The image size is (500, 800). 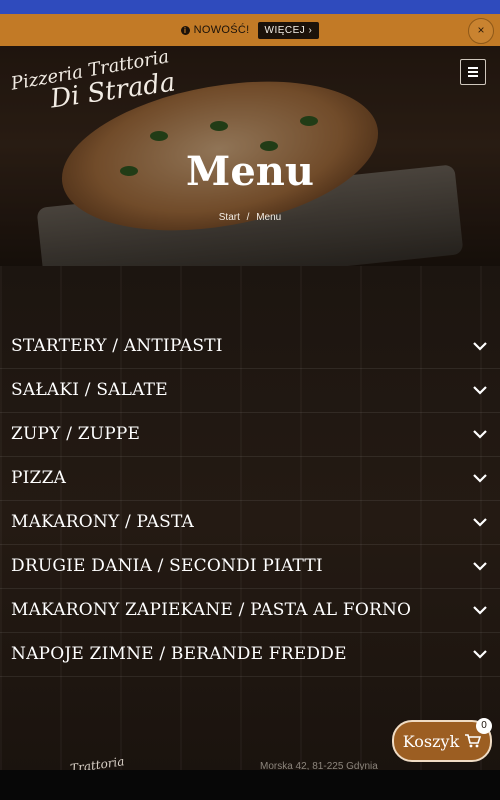 What do you see at coordinates (250, 522) in the screenshot?
I see `menu-category-makarony: MAKARONY / PASTA` at bounding box center [250, 522].